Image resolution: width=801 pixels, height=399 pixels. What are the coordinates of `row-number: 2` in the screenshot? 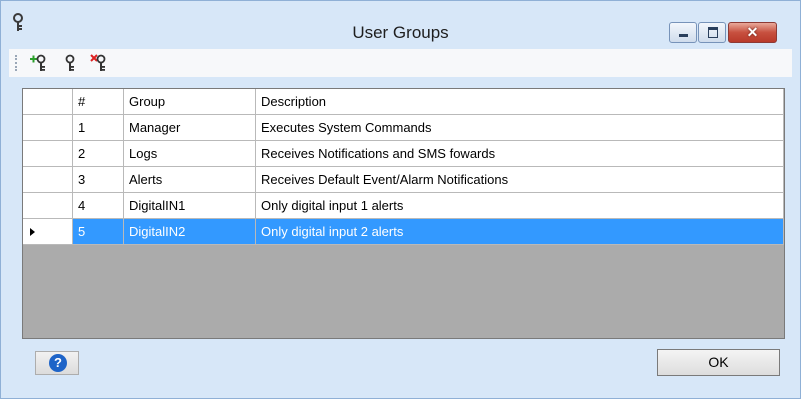 It's located at (98, 154).